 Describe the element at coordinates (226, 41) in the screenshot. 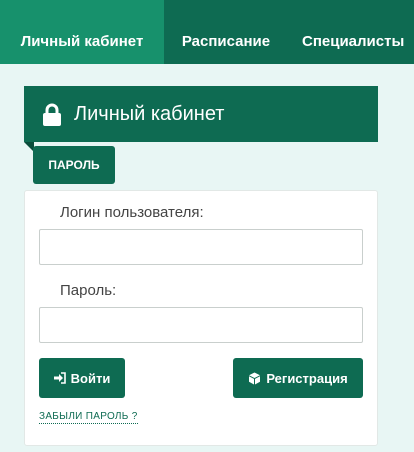

I see `tab-schedule-label: Расписание` at that location.